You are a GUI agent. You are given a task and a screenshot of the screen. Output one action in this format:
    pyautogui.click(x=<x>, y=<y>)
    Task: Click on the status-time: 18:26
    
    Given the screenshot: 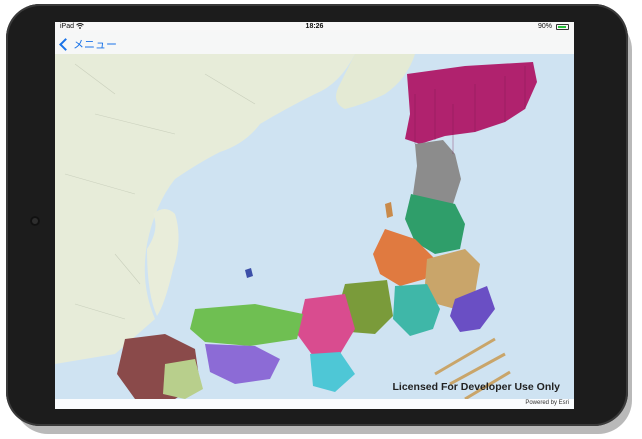 What is the action you would take?
    pyautogui.click(x=314, y=26)
    